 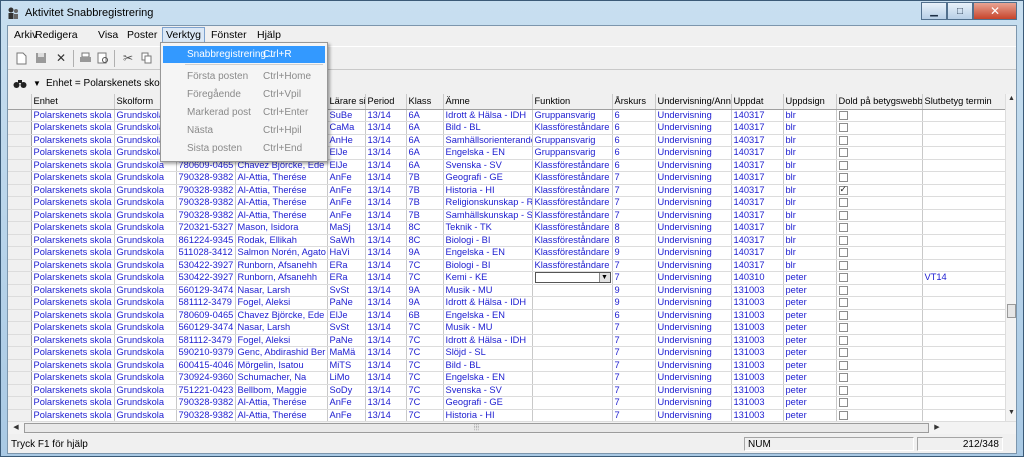 I want to click on table-cell: 7B, so click(x=425, y=215).